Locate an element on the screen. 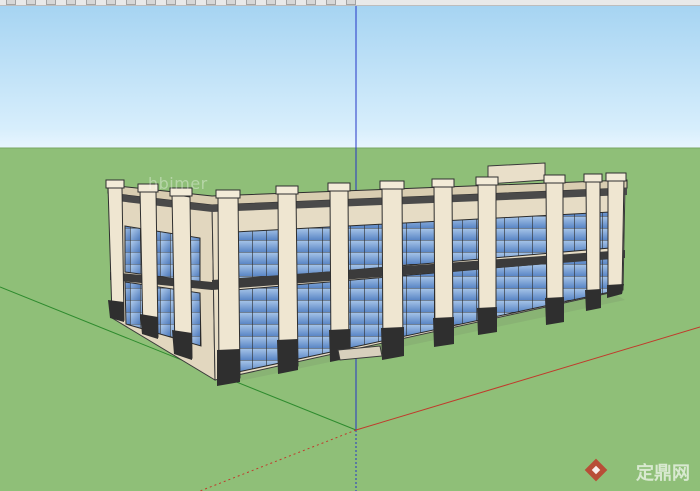 This screenshot has width=700, height=491. orbit-tool-button is located at coordinates (291, 2).